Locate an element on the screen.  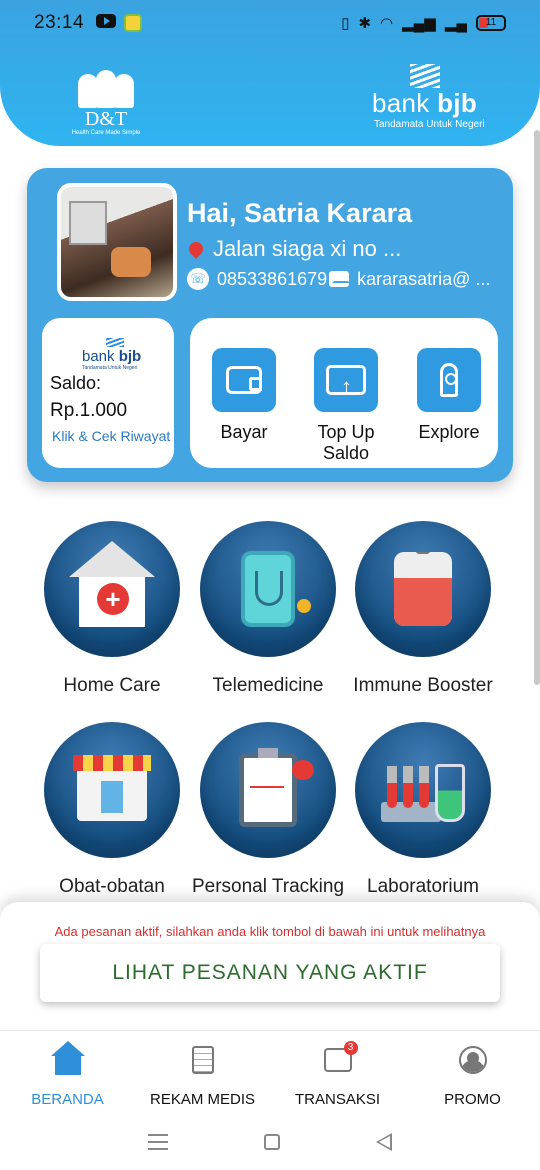
view-active-order-button: LIHAT PESANAN YANG AKTIF is located at coordinates (270, 973).